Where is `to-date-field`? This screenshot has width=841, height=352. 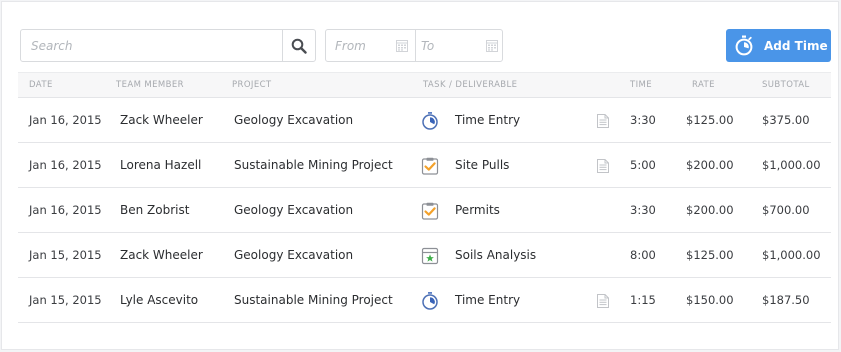 to-date-field is located at coordinates (459, 45).